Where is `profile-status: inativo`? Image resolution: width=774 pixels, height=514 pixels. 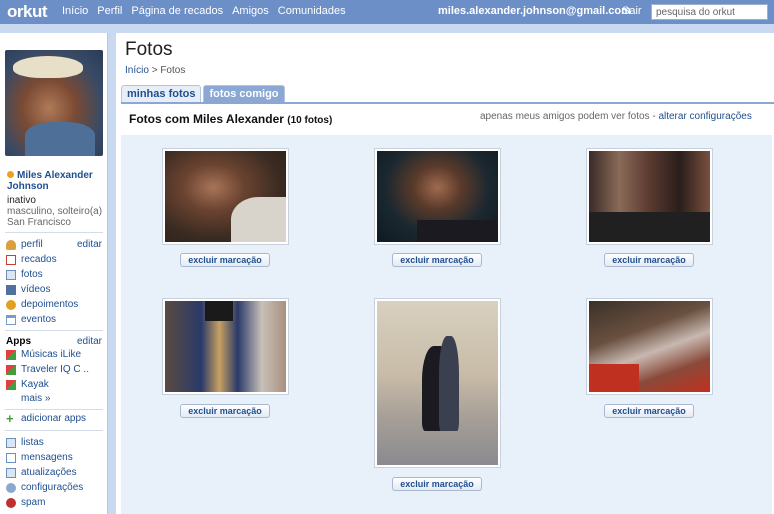 profile-status: inativo is located at coordinates (21, 200).